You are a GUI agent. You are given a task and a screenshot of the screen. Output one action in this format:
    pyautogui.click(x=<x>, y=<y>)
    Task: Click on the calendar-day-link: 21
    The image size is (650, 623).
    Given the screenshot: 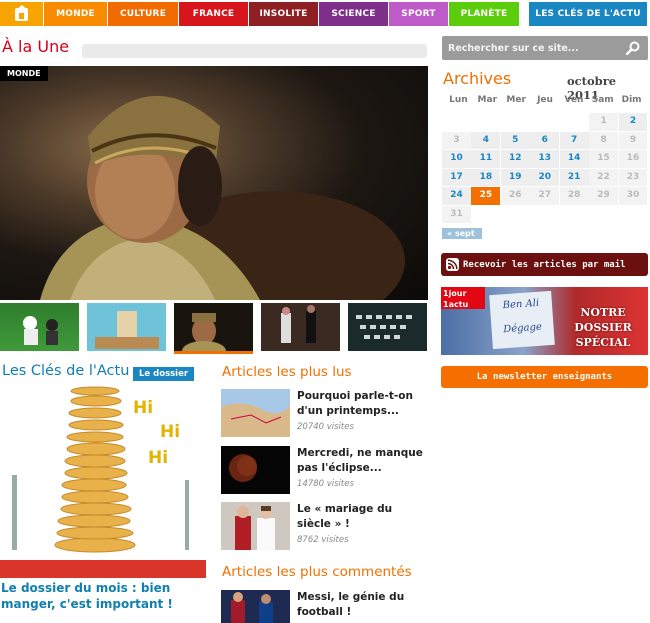 What is the action you would take?
    pyautogui.click(x=574, y=177)
    